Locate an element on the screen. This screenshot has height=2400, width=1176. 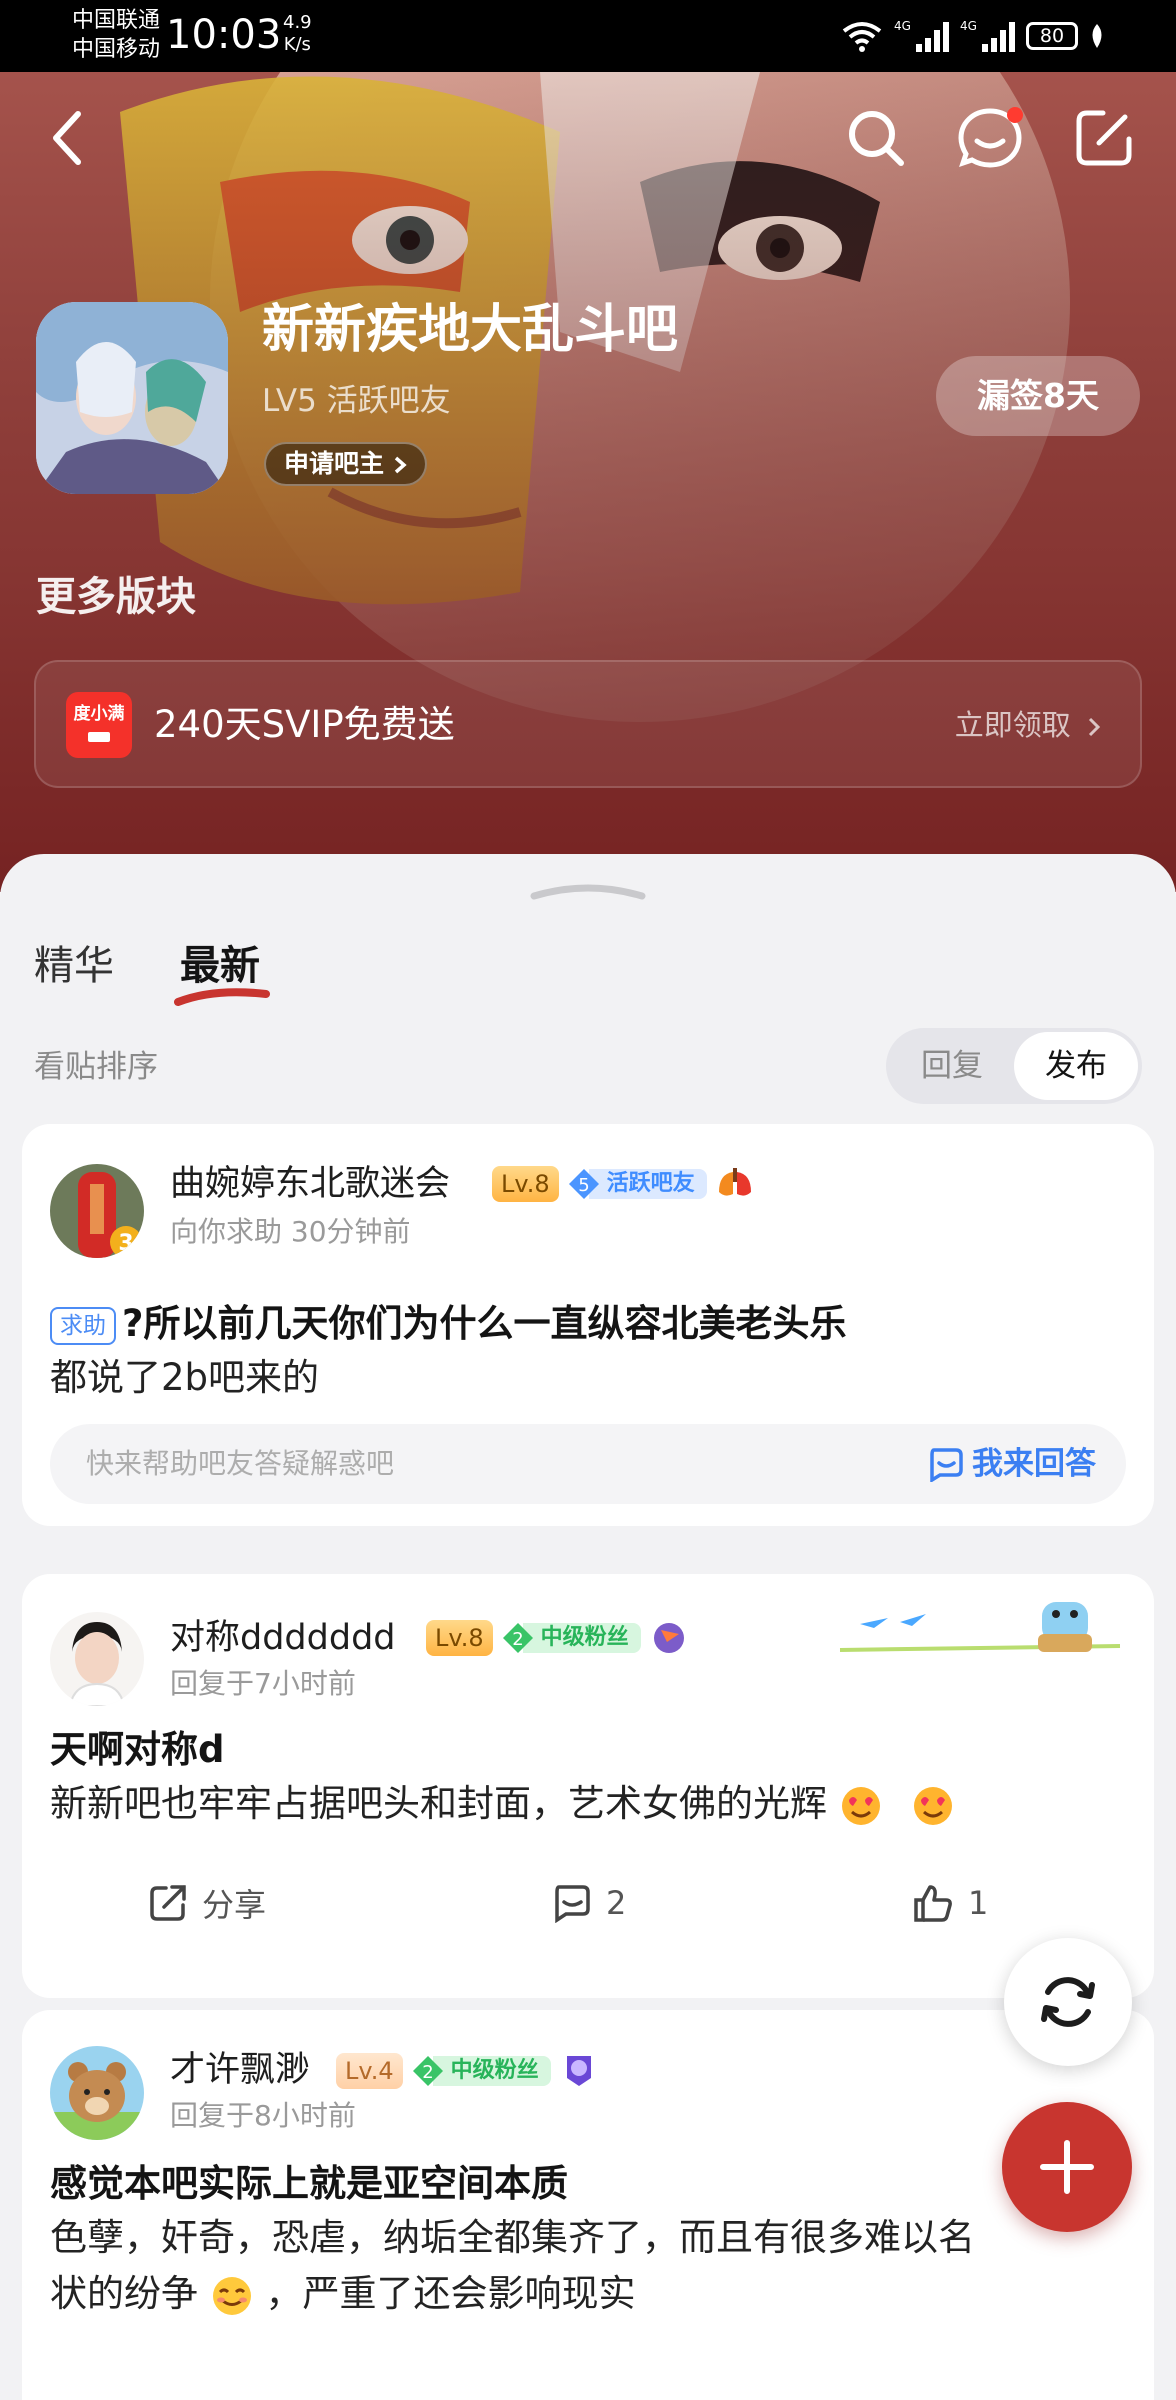
sort-by-publish: 发布 is located at coordinates (1076, 1066).